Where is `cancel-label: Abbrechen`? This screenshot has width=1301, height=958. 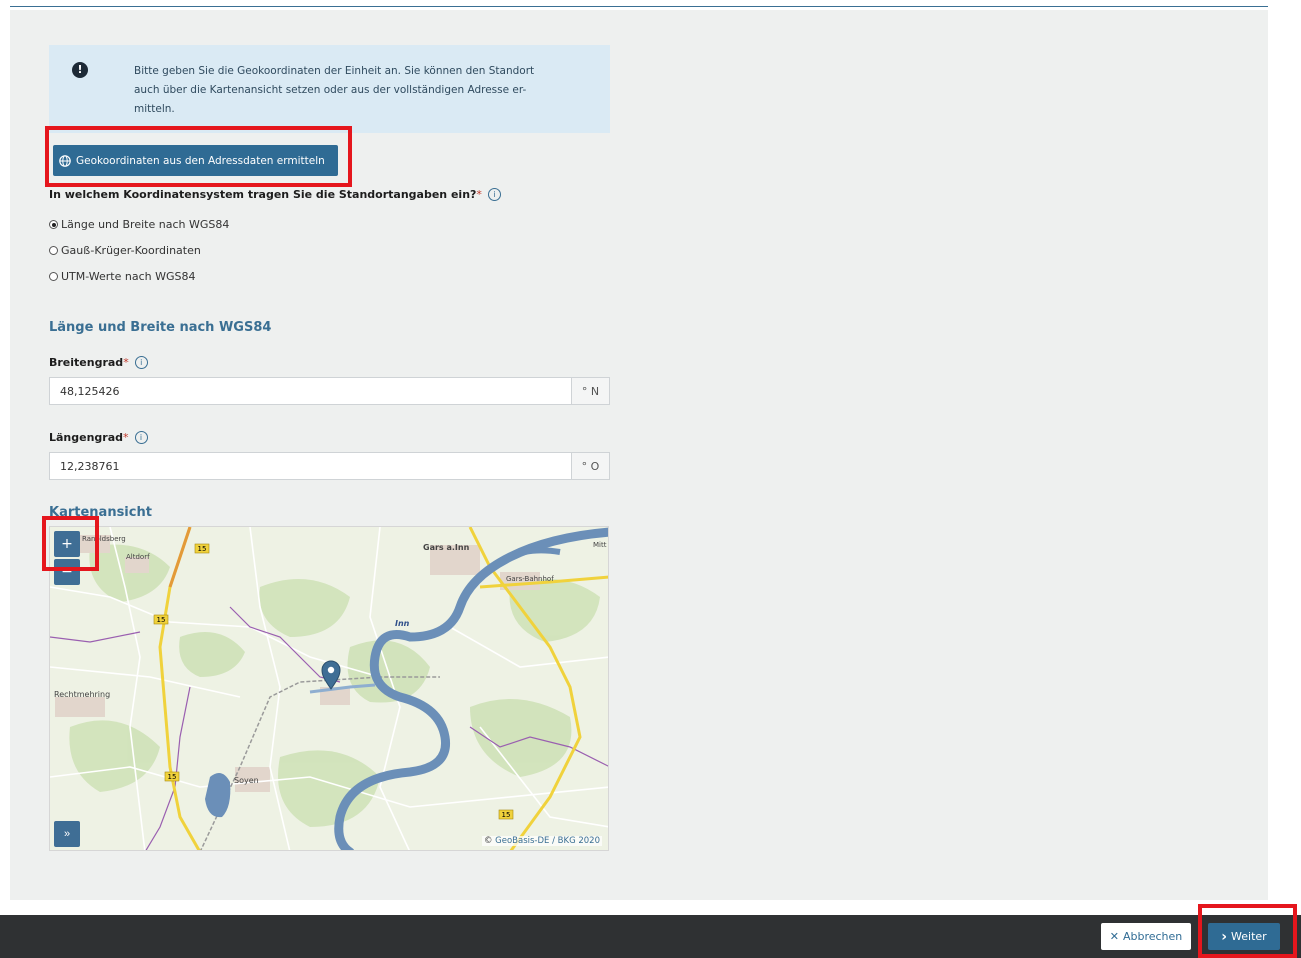 cancel-label: Abbrechen is located at coordinates (1152, 936).